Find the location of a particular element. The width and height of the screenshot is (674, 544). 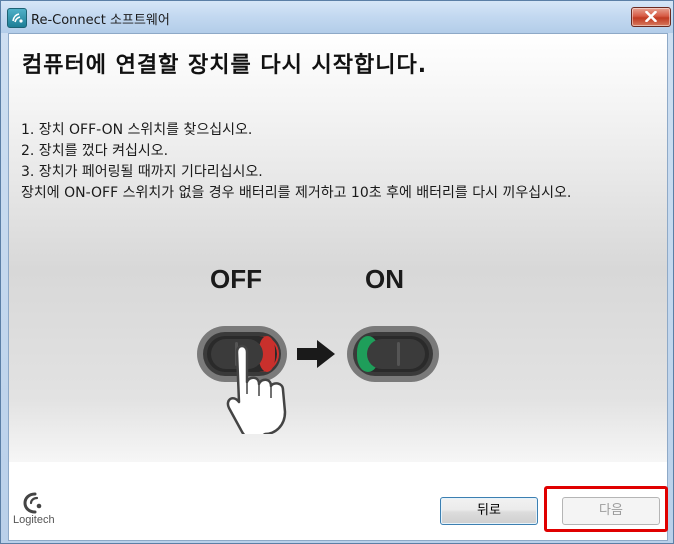

switch-graphic is located at coordinates (318, 380).